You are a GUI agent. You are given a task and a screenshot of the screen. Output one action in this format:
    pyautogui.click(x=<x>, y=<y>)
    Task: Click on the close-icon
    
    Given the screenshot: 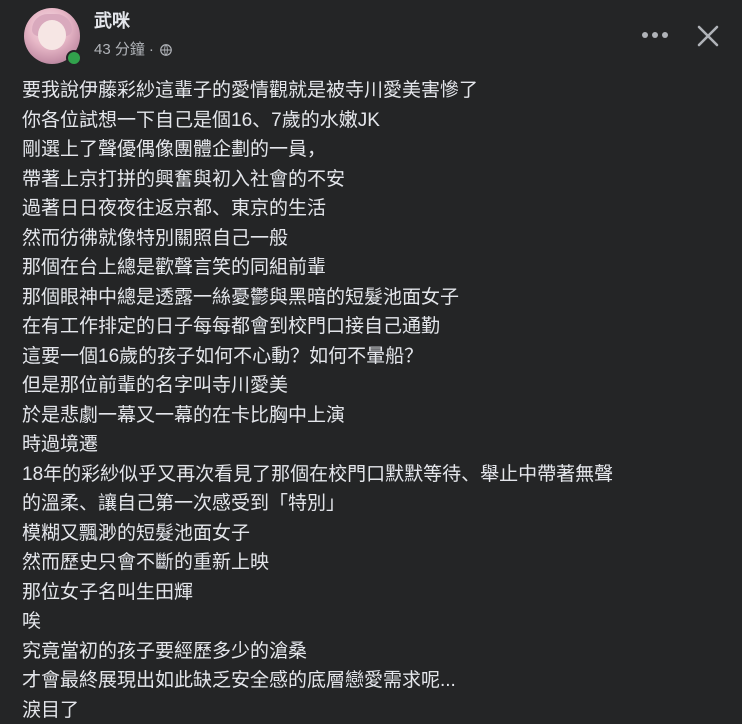 What is the action you would take?
    pyautogui.click(x=708, y=36)
    